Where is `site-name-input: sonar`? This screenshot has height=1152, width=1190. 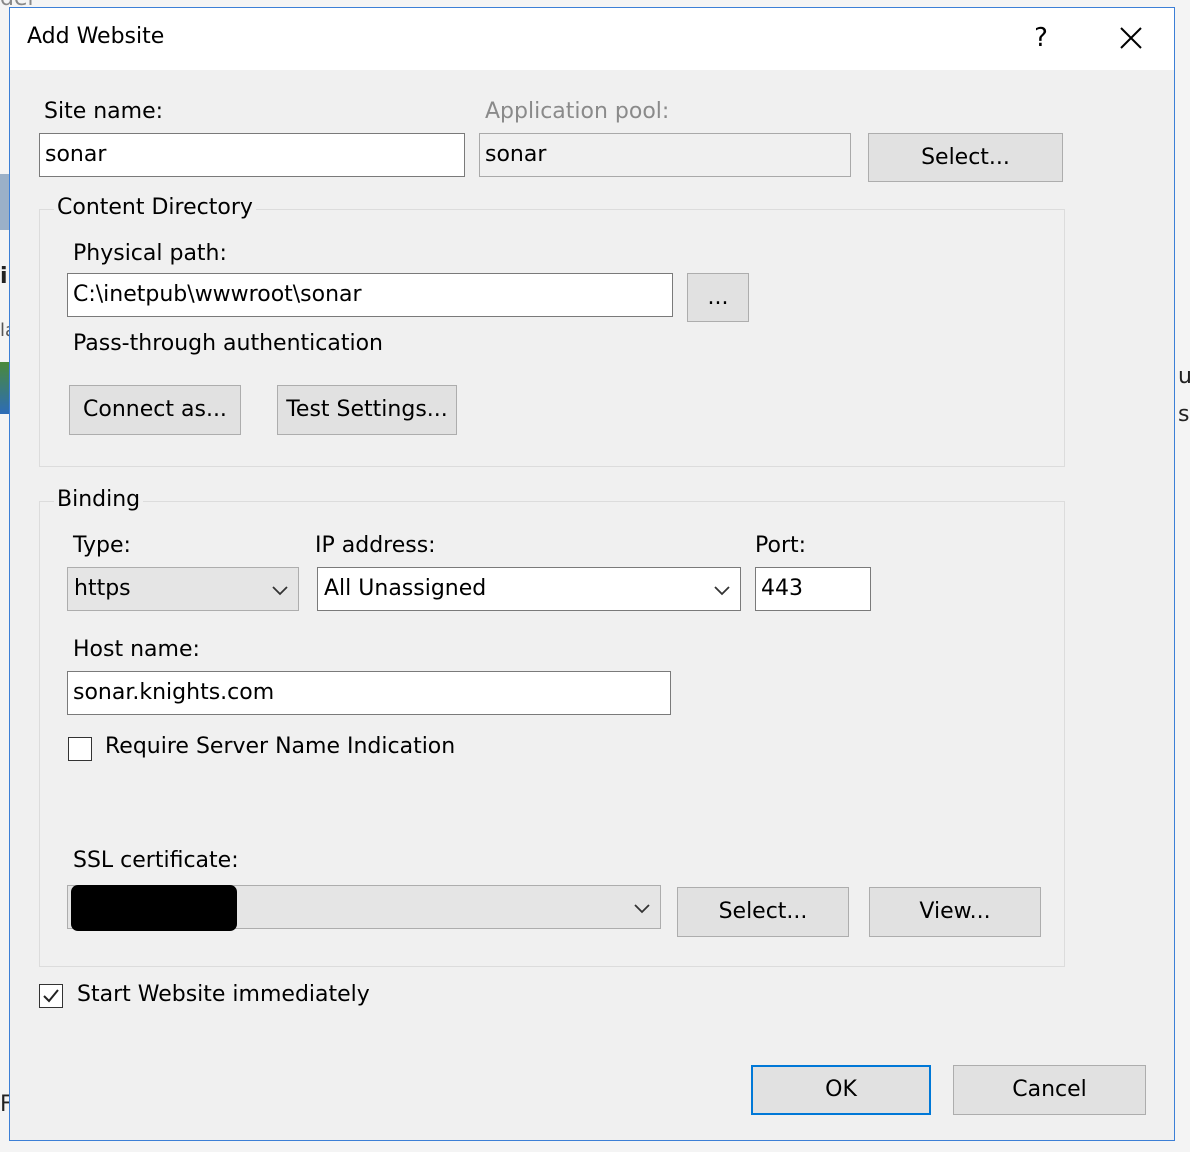 site-name-input: sonar is located at coordinates (252, 155).